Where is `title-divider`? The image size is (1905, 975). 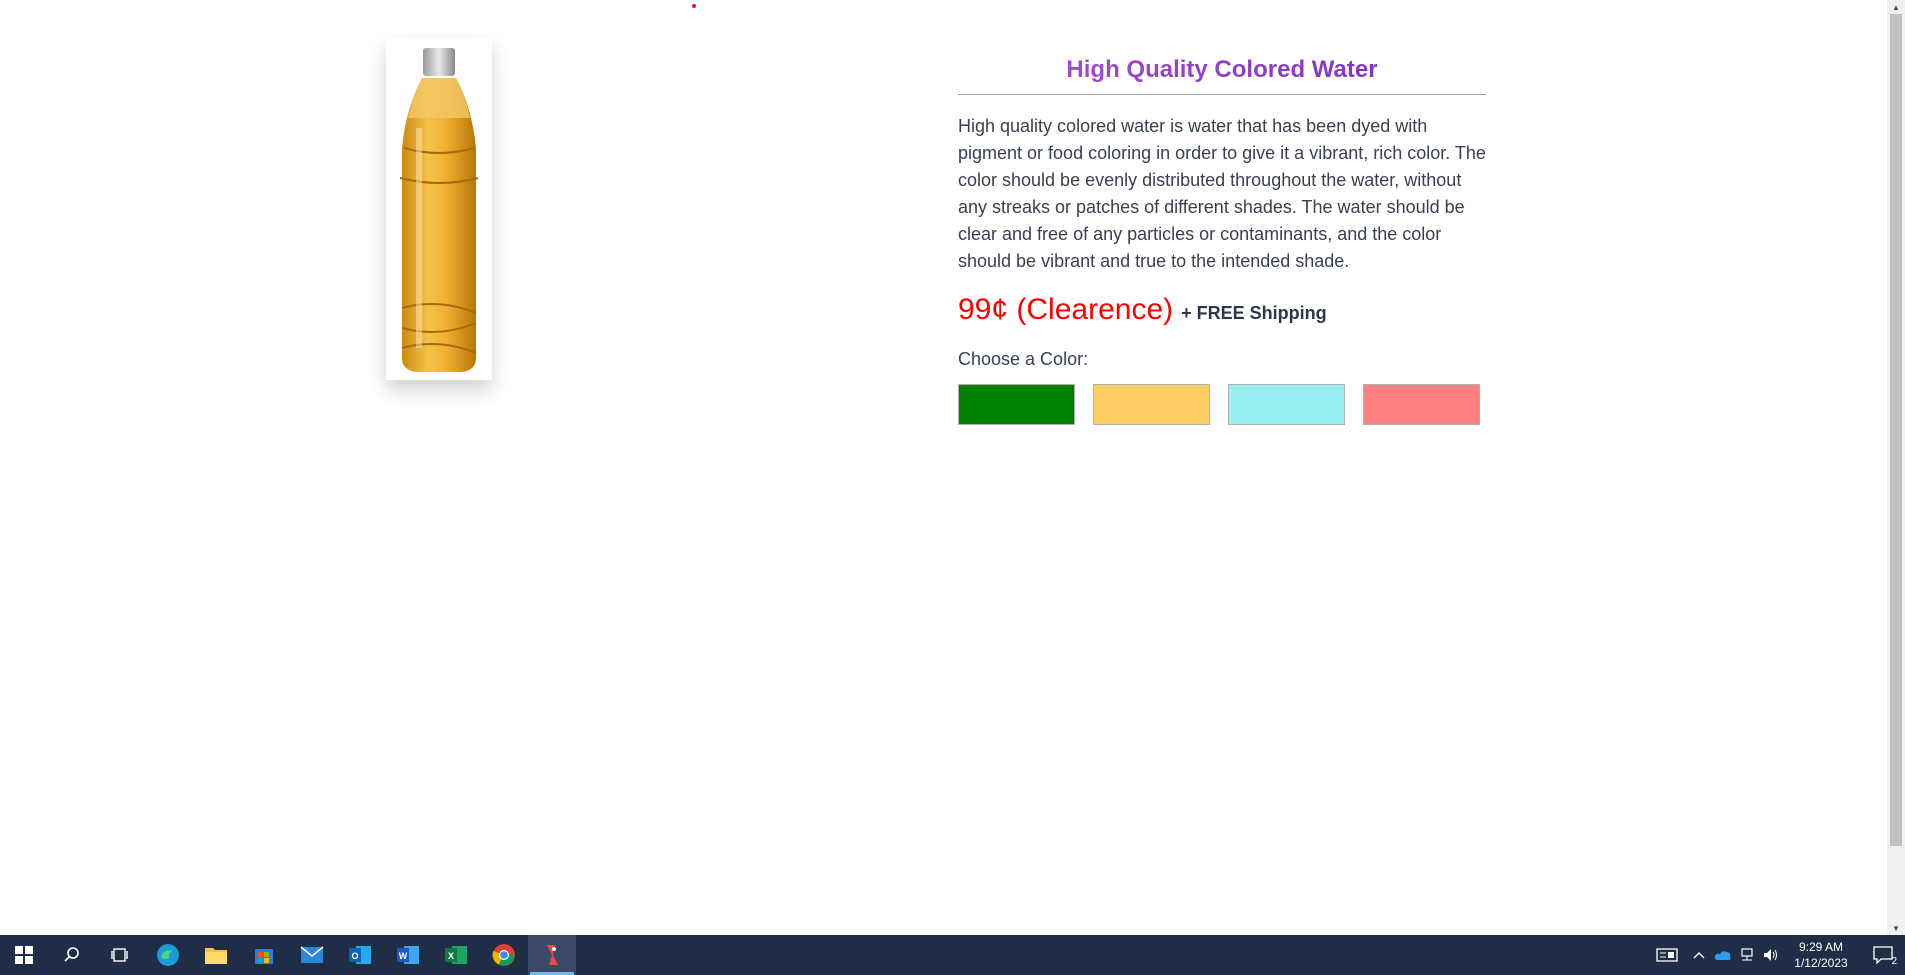
title-divider is located at coordinates (1222, 94).